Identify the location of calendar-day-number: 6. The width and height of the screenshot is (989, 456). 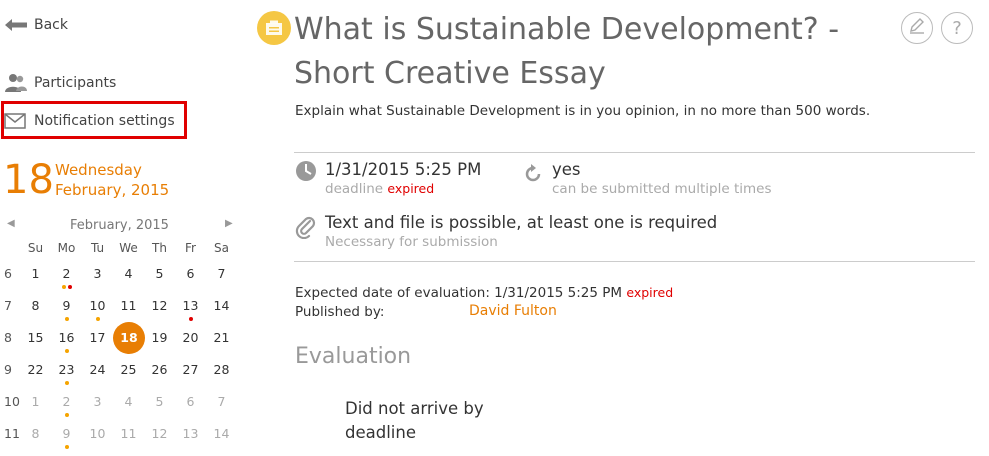
(190, 401).